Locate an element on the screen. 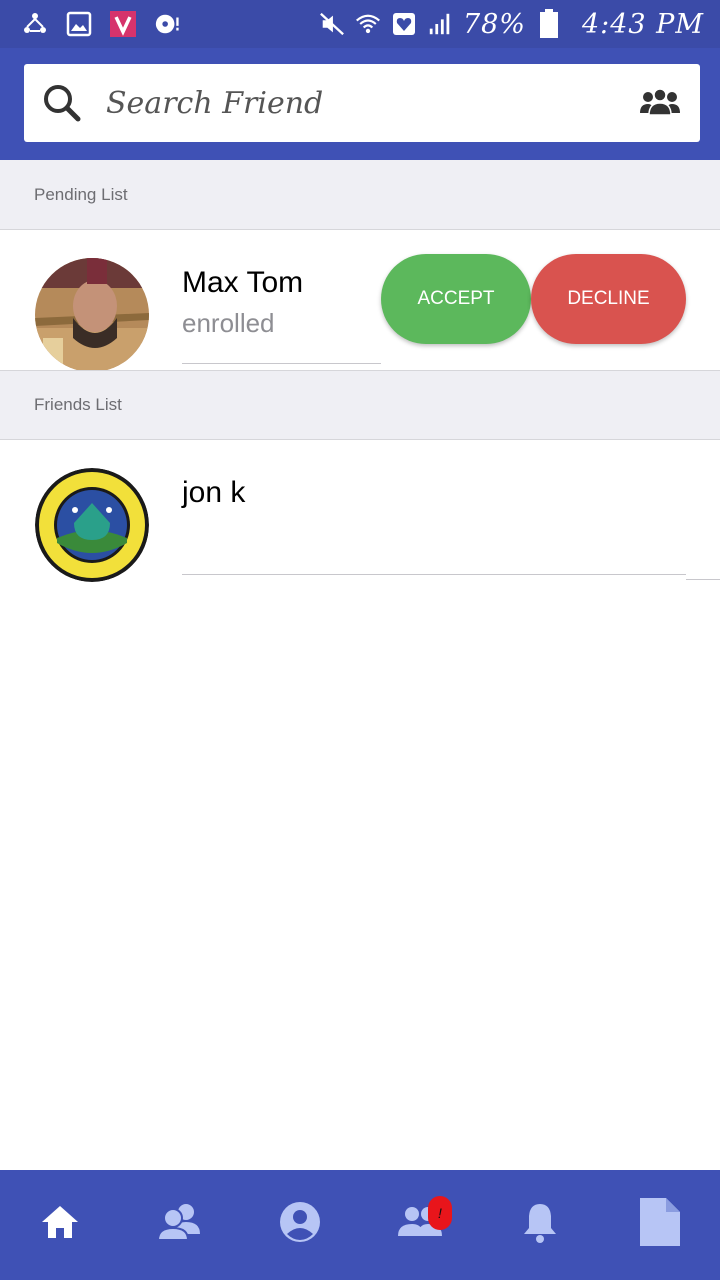 This screenshot has height=1280, width=720. search-input is located at coordinates (372, 103).